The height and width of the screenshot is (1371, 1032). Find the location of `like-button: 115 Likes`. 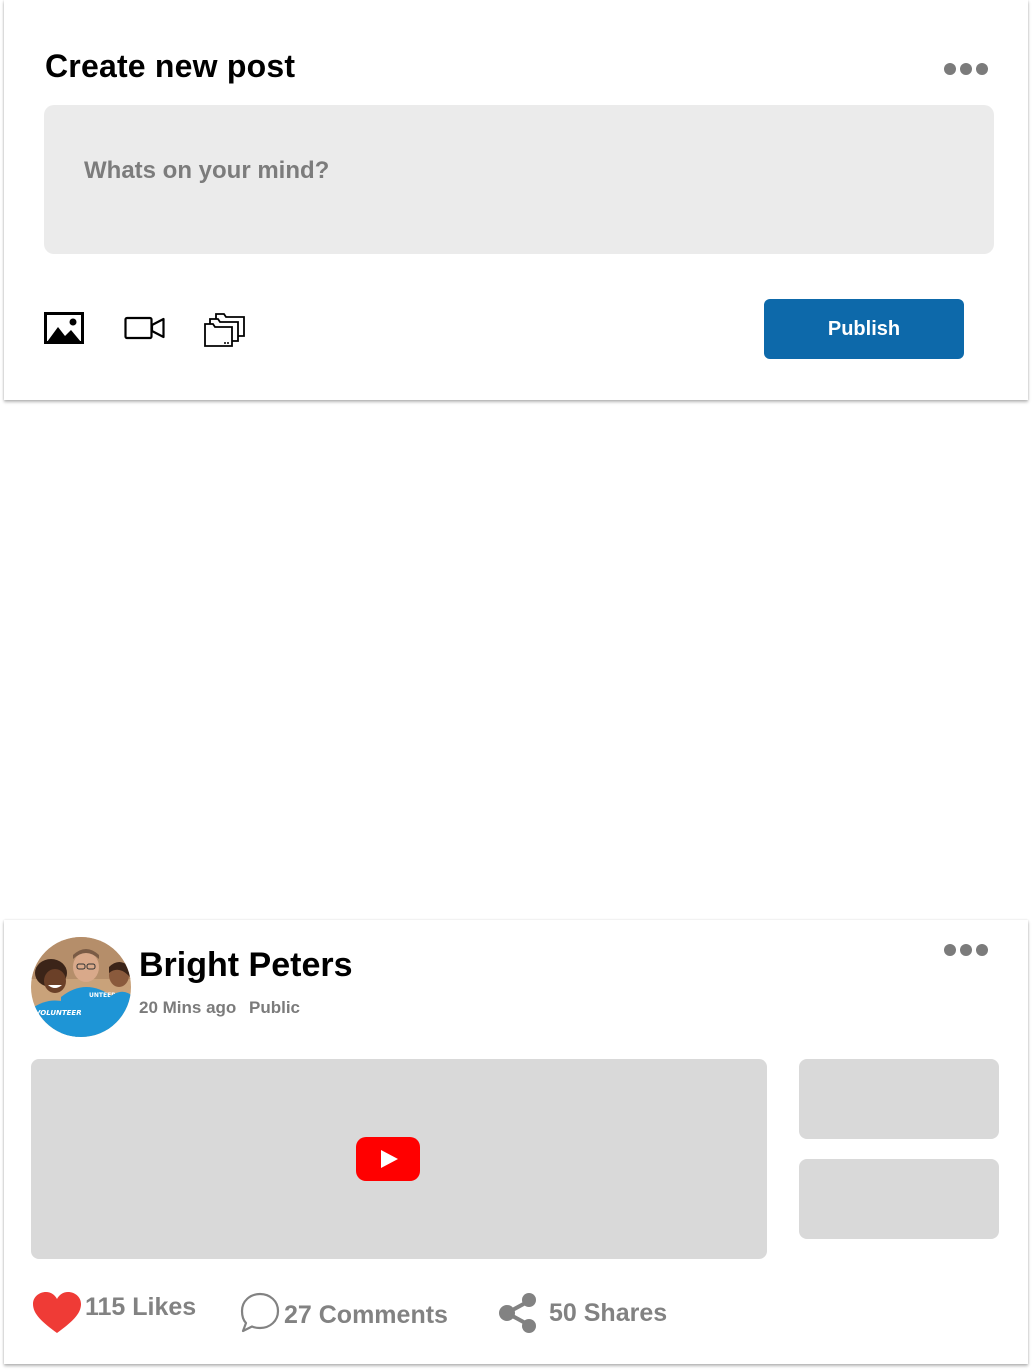

like-button: 115 Likes is located at coordinates (114, 1313).